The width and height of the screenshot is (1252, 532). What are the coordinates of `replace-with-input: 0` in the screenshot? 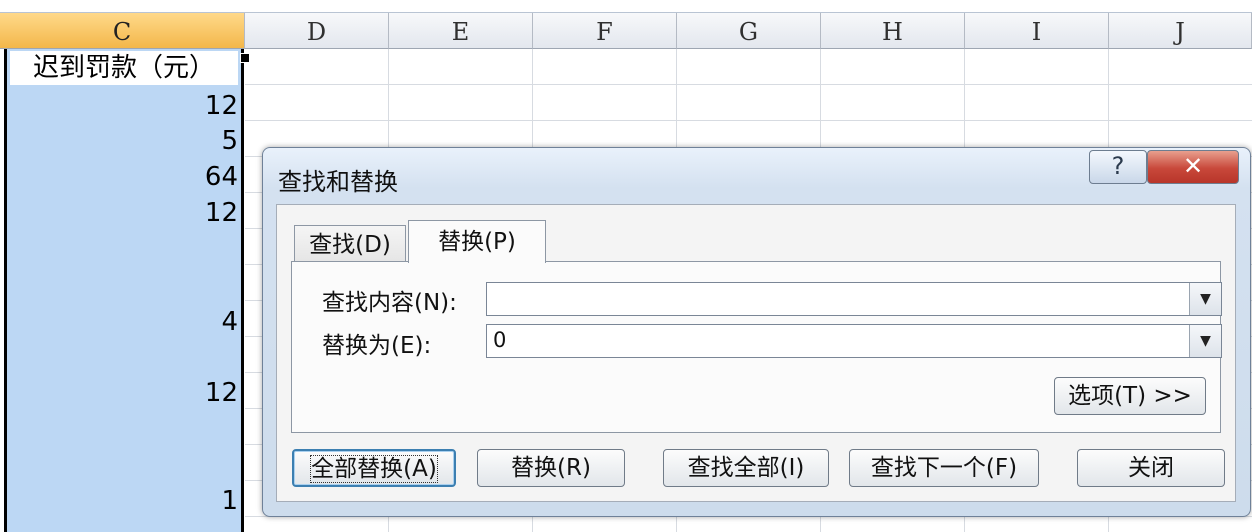 It's located at (499, 340).